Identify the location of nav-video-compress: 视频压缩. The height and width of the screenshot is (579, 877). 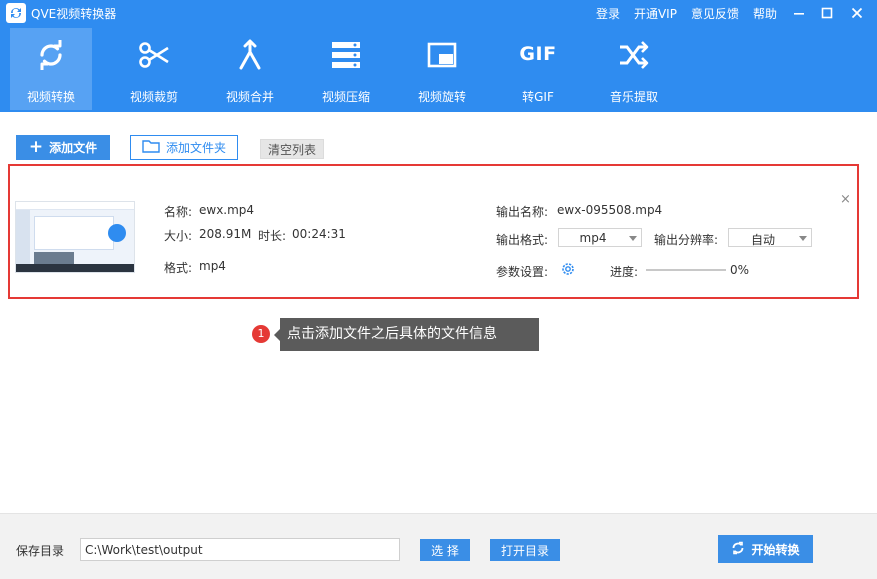
(346, 69).